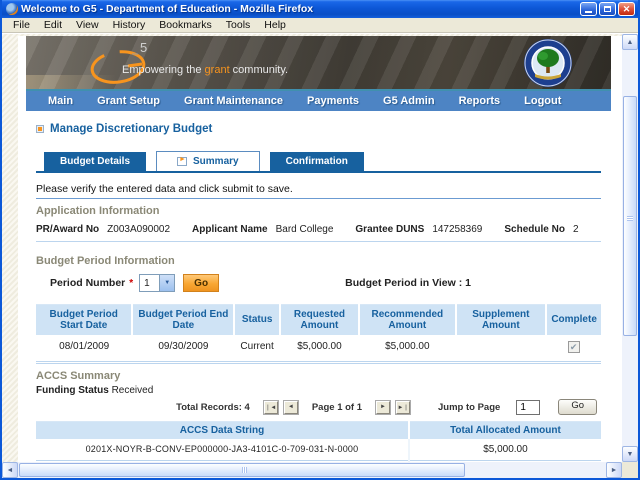  Describe the element at coordinates (408, 319) in the screenshot. I see `col-recommended: Recommended Amount` at that location.